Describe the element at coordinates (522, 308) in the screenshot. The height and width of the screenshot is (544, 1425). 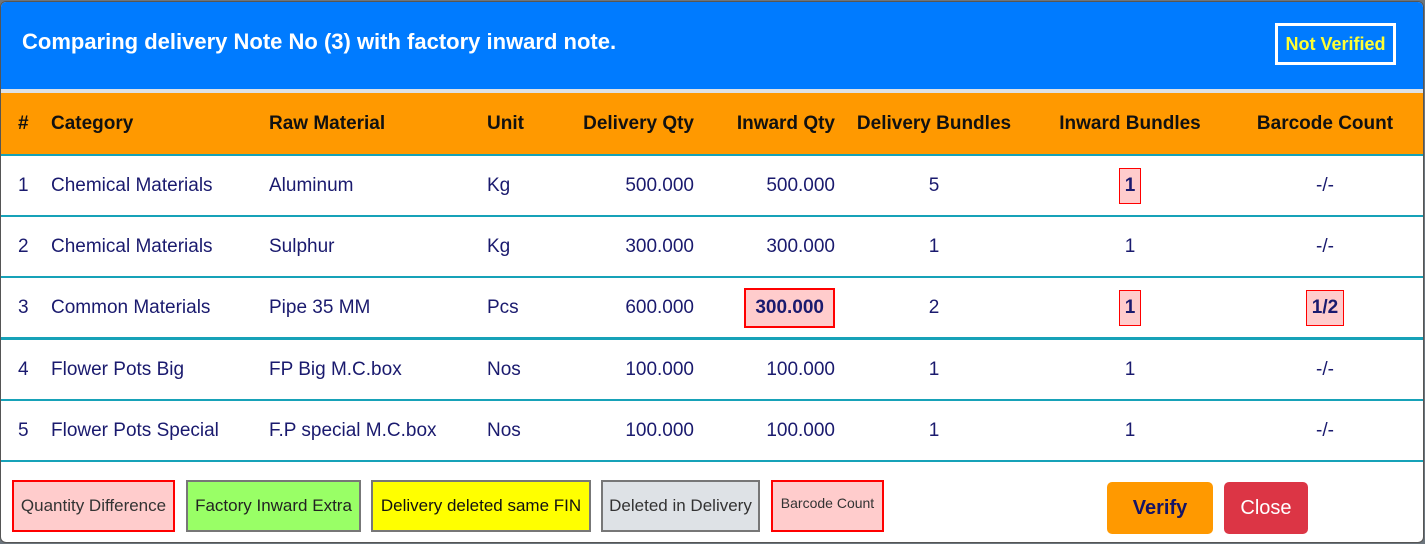
I see `cell-unit: Pcs` at that location.